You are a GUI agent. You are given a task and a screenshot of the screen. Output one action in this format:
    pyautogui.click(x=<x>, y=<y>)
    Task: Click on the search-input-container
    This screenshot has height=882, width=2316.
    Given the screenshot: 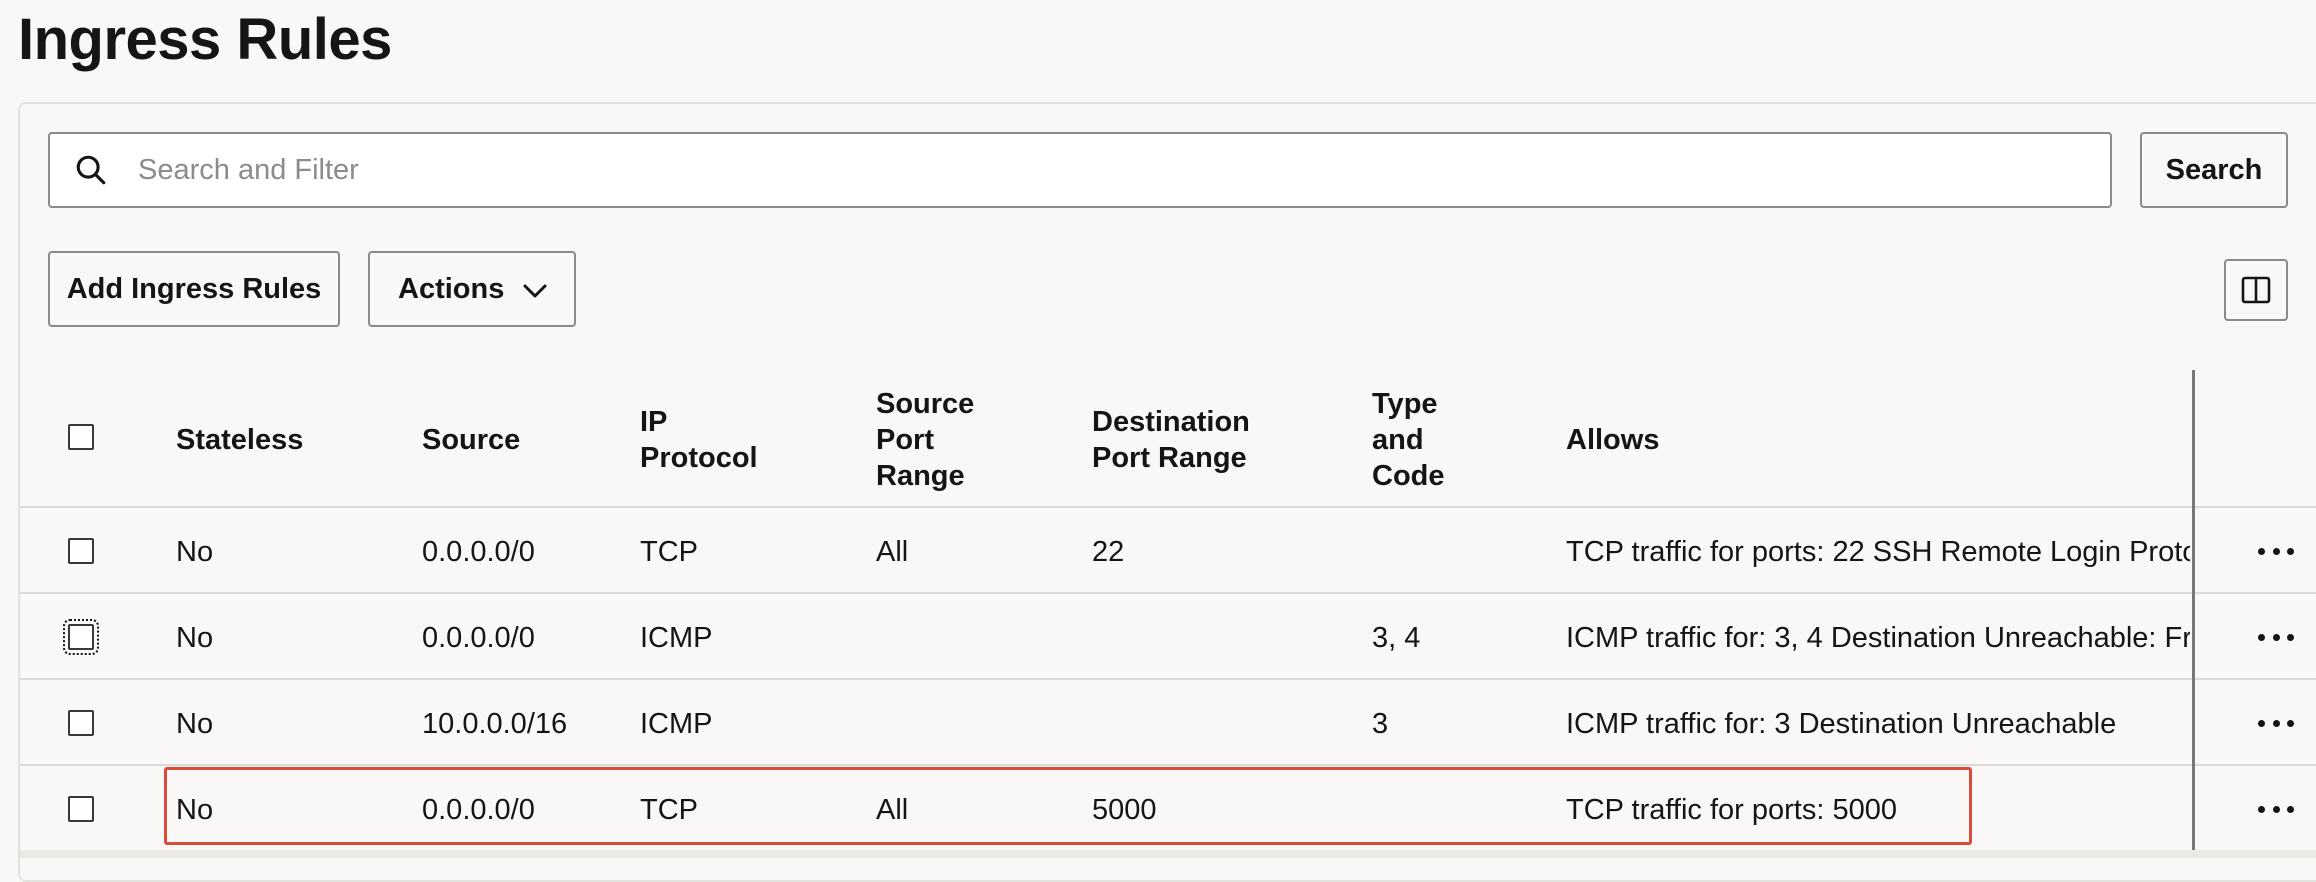 What is the action you would take?
    pyautogui.click(x=1080, y=170)
    